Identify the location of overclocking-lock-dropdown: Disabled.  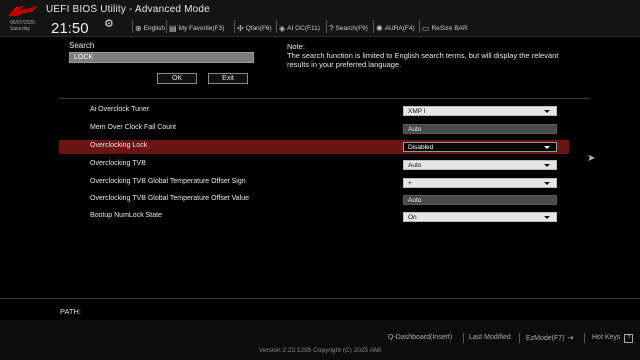
(480, 147).